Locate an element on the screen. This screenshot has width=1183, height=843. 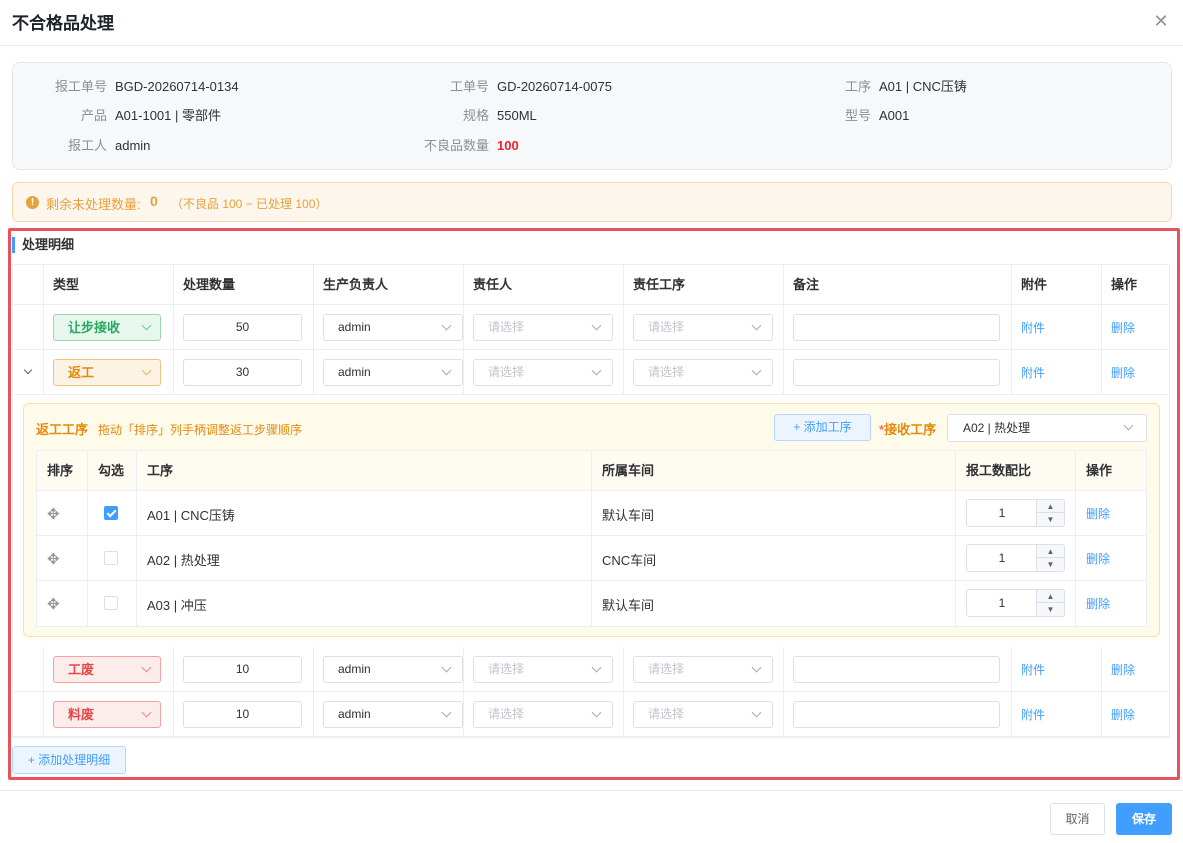
model-value: A001 is located at coordinates (894, 115).